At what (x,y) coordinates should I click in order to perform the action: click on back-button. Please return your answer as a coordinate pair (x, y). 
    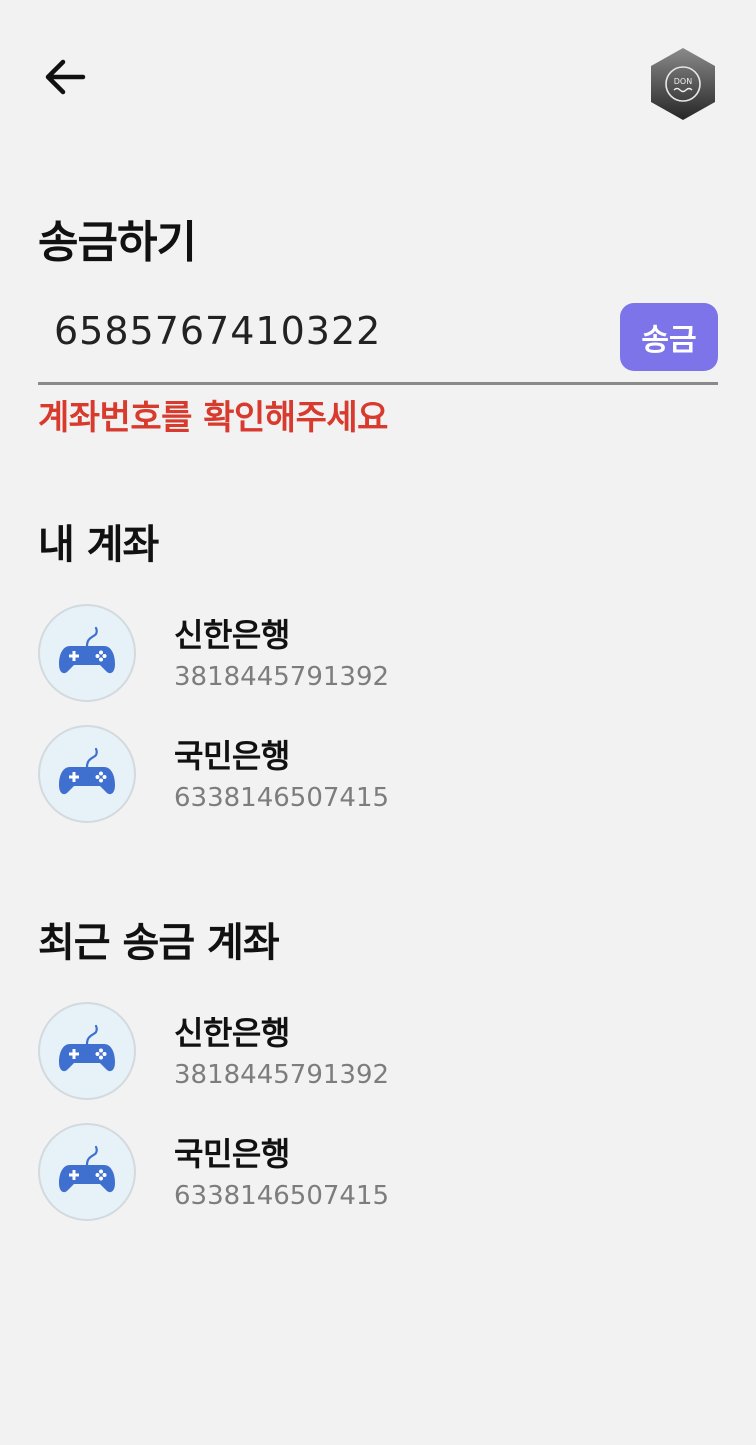
    Looking at the image, I should click on (65, 77).